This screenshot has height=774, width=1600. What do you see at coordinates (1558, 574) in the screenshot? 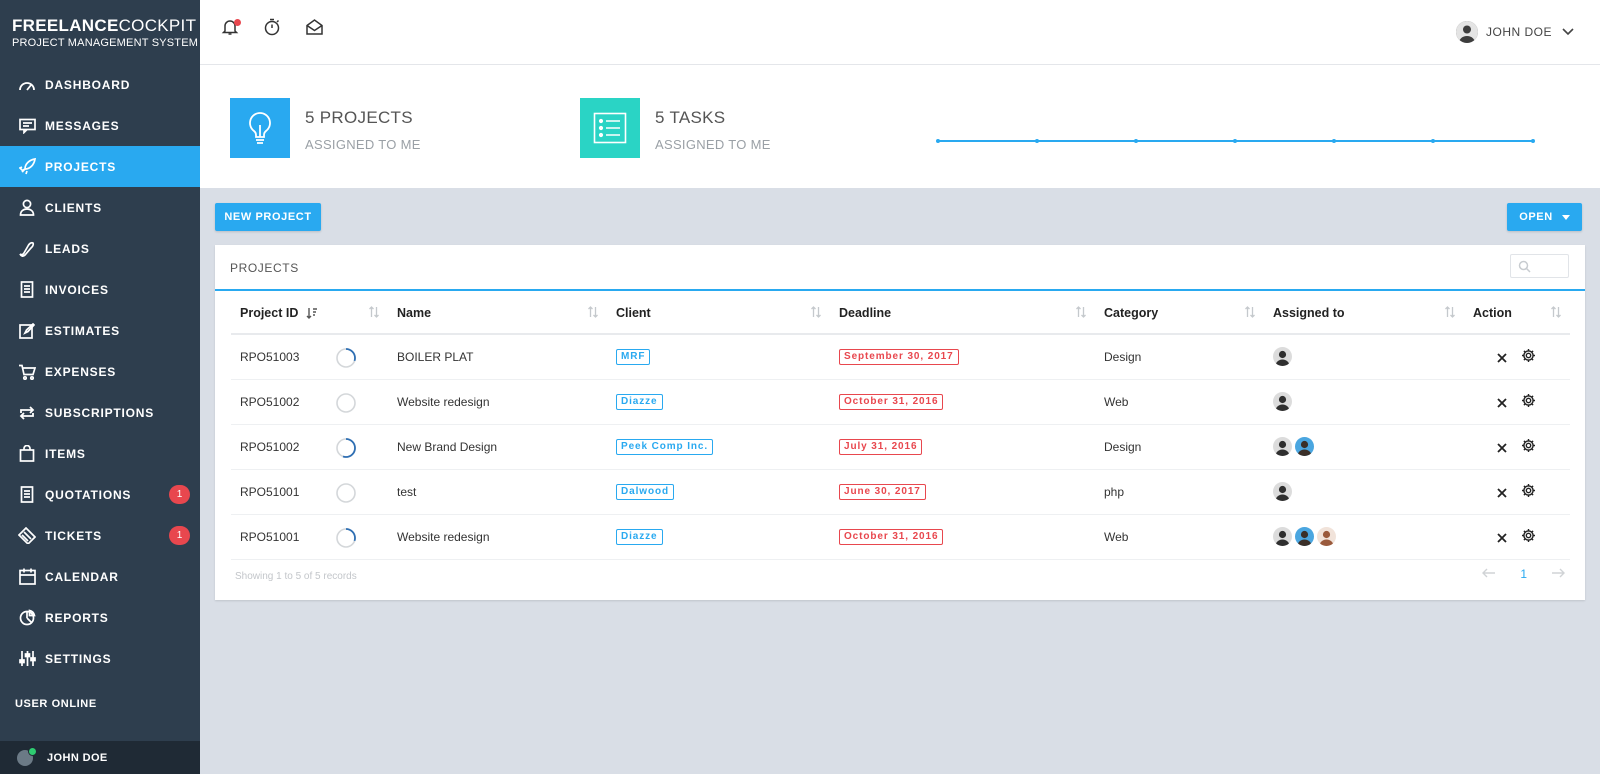
I see `next-page-arrow-icon` at bounding box center [1558, 574].